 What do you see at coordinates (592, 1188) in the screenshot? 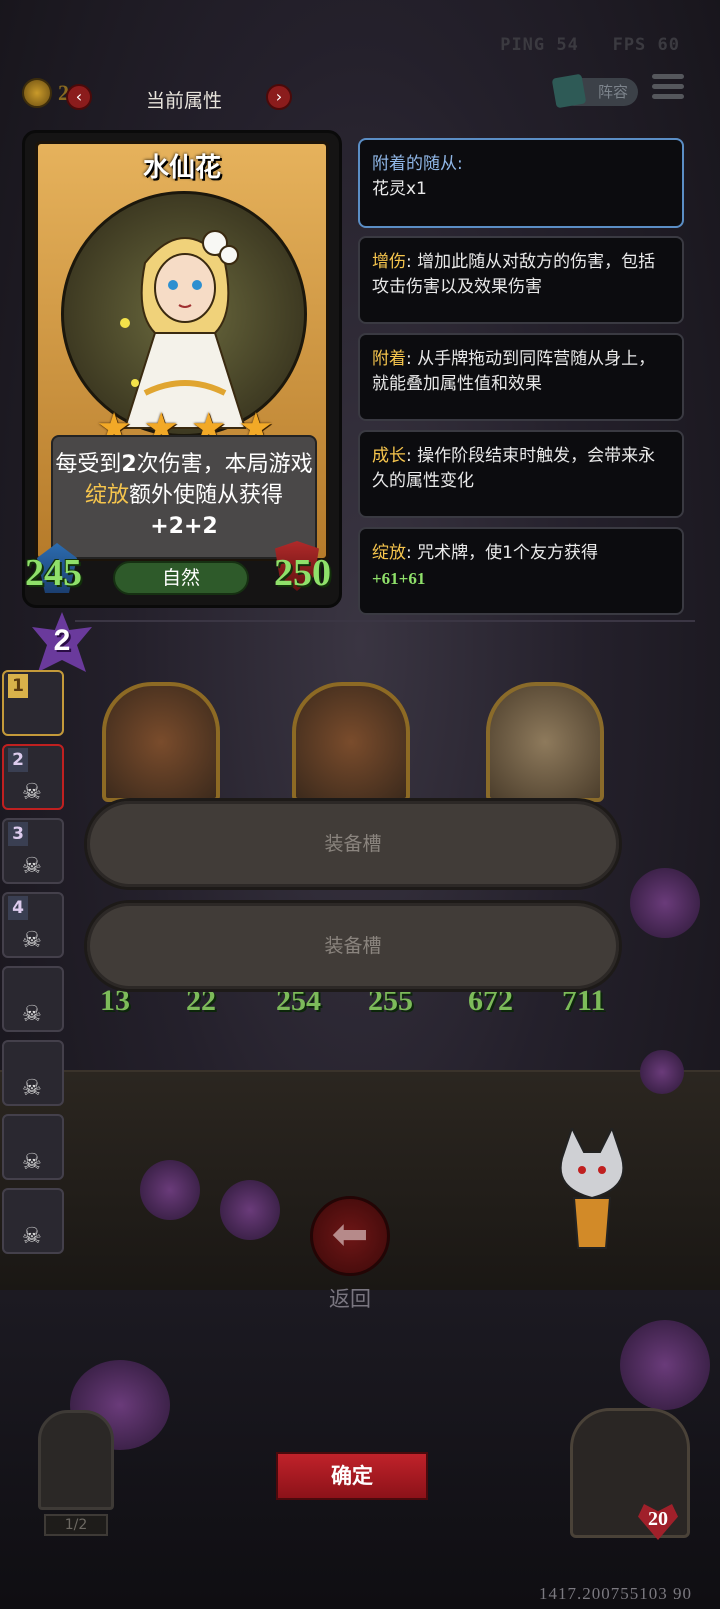
I see `cat-mascot` at bounding box center [592, 1188].